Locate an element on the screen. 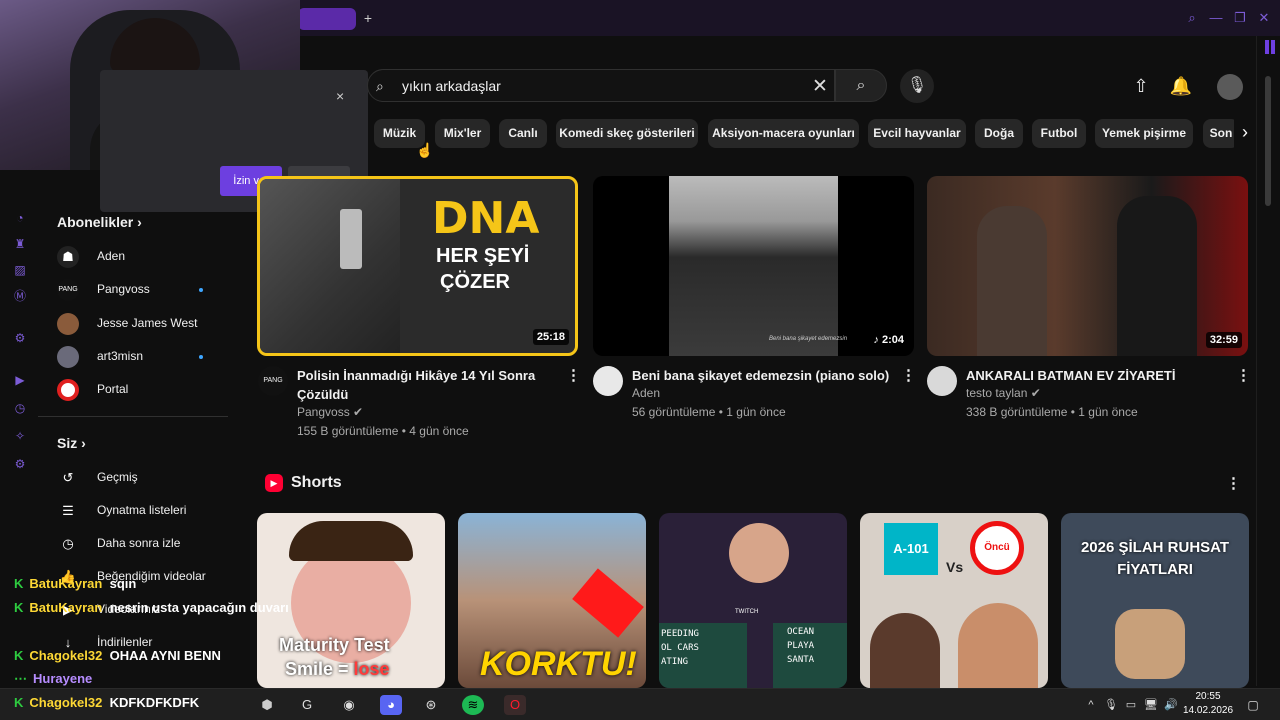 The width and height of the screenshot is (1280, 720). chip-nature: Doğa is located at coordinates (999, 133).